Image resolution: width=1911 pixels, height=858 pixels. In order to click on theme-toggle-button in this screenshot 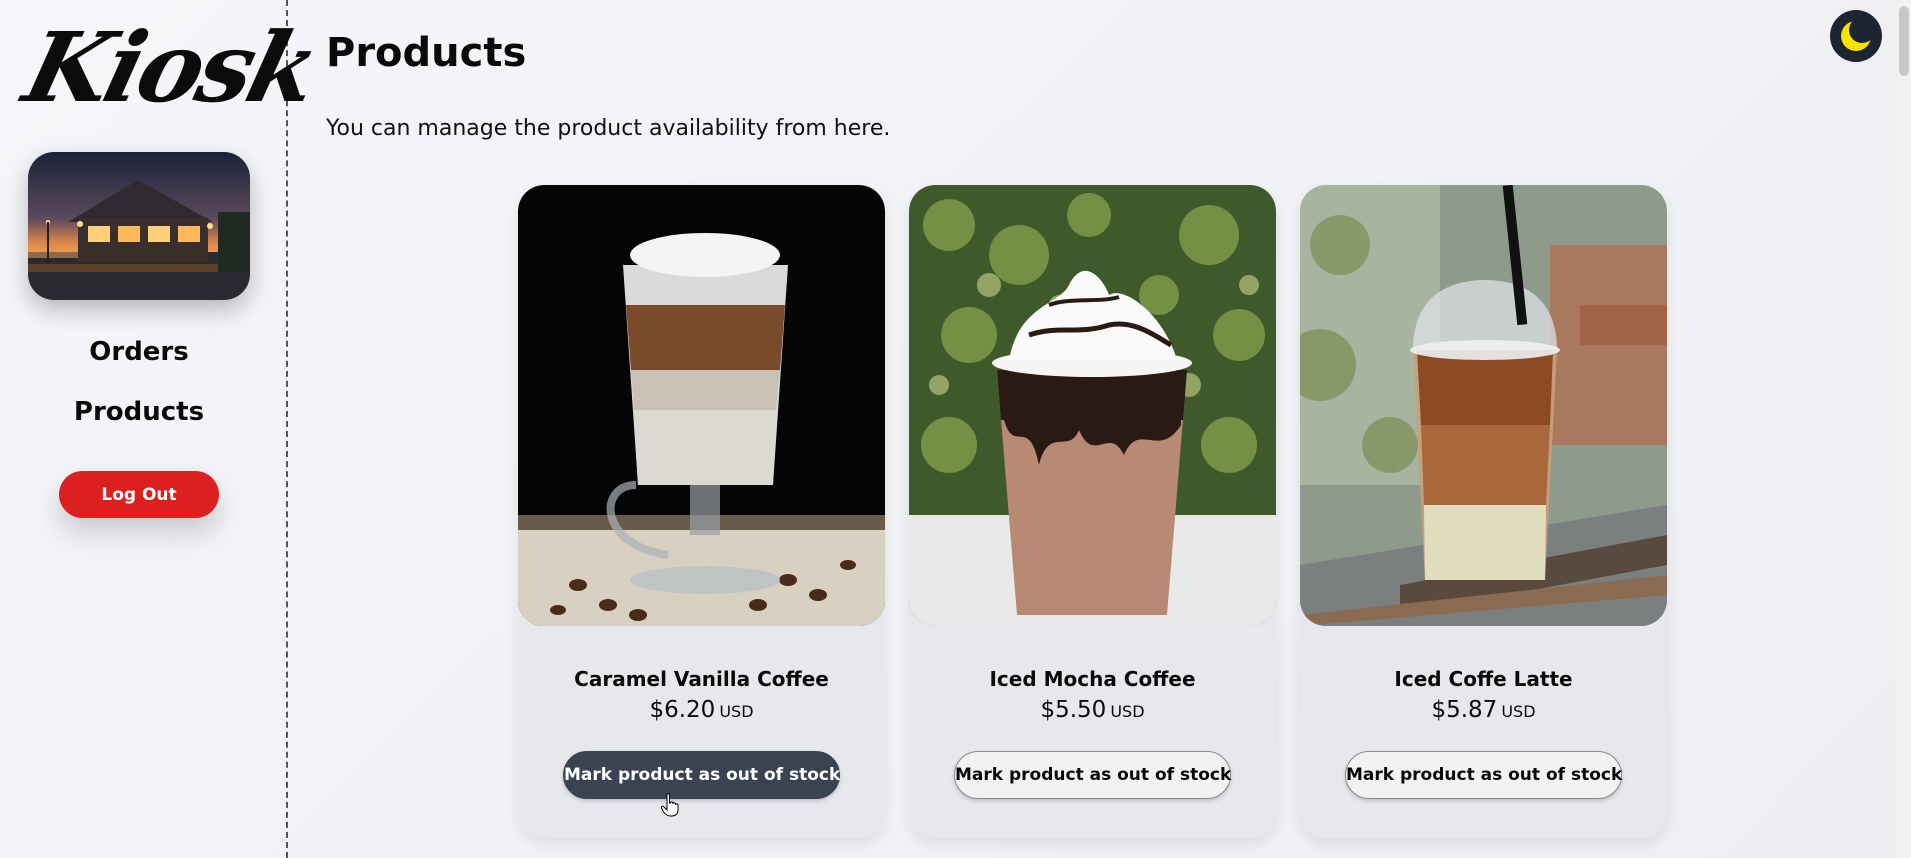, I will do `click(1856, 36)`.